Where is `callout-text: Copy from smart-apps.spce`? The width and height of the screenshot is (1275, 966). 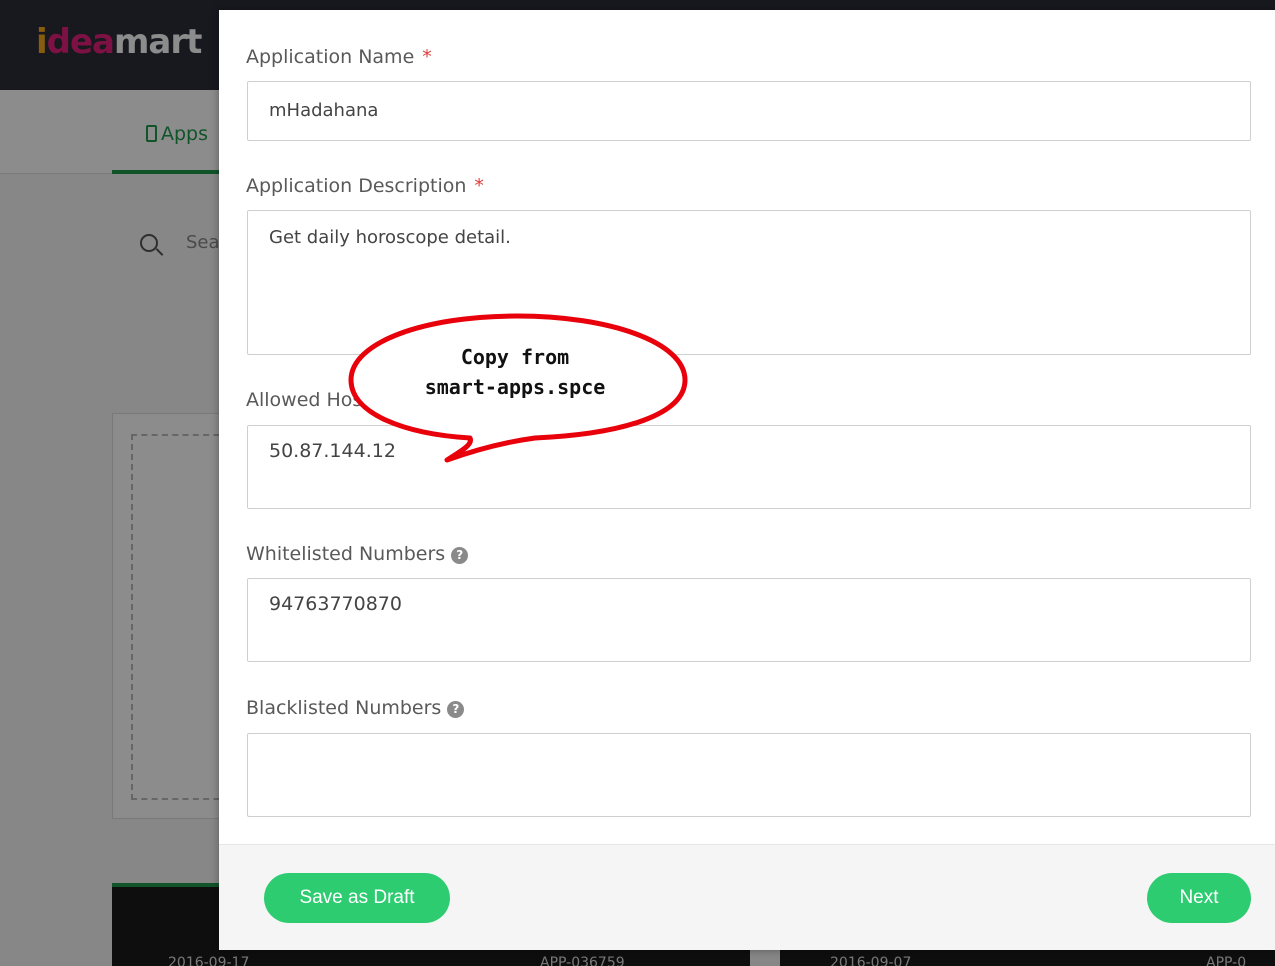 callout-text: Copy from smart-apps.spce is located at coordinates (515, 372).